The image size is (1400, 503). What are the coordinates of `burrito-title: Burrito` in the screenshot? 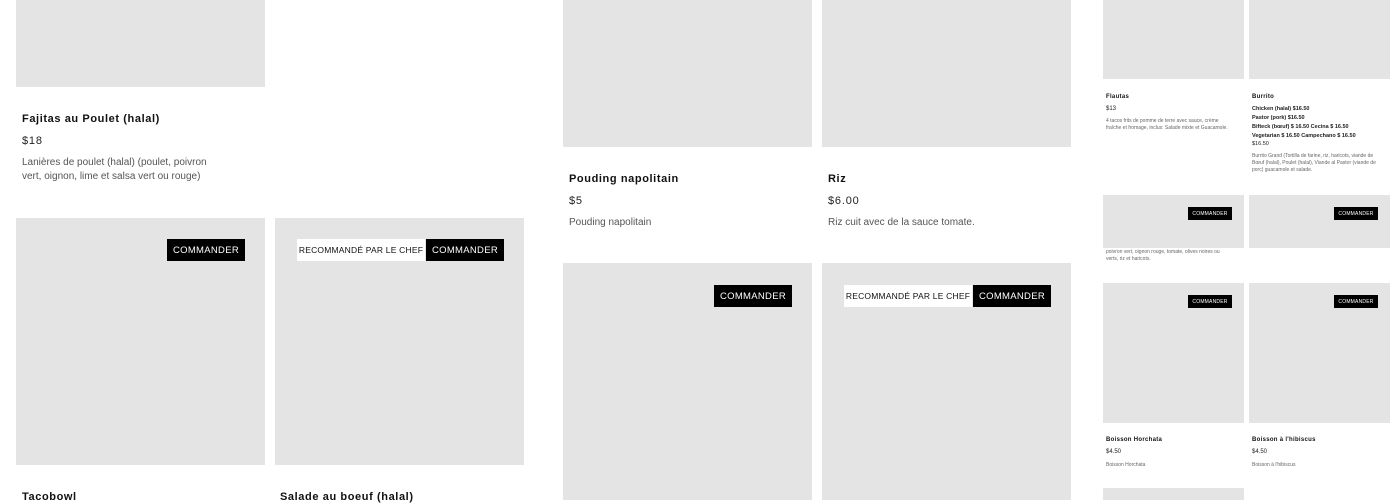 It's located at (1263, 97).